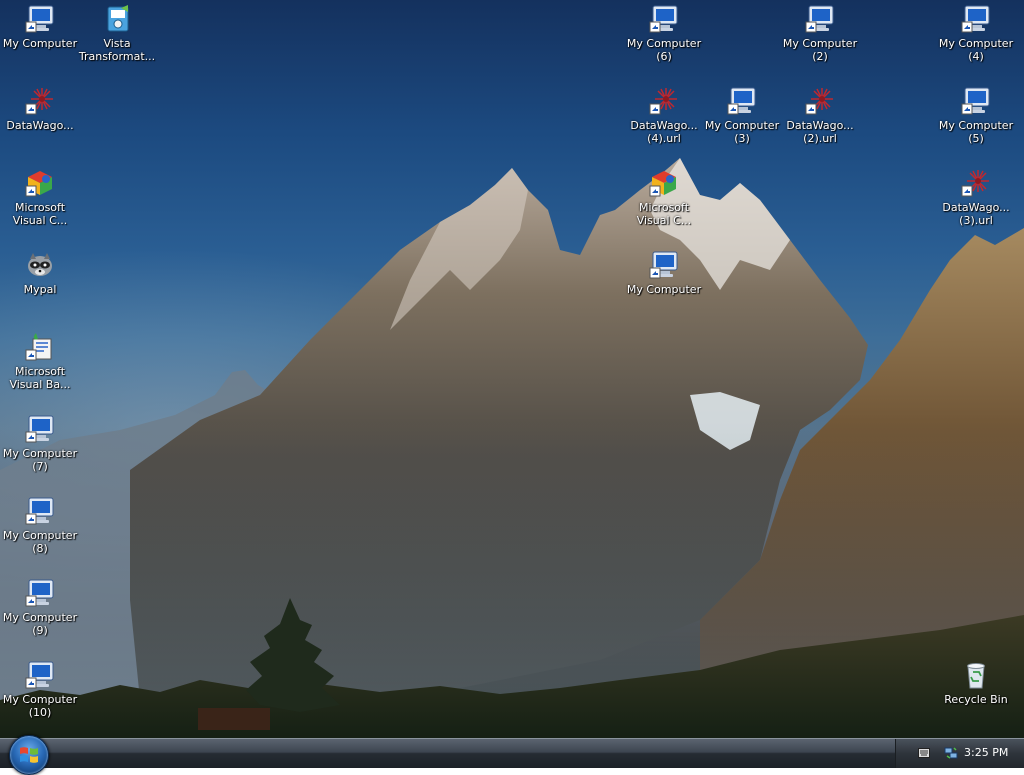 This screenshot has height=775, width=1024. What do you see at coordinates (976, 676) in the screenshot?
I see `recycle-bin-icon` at bounding box center [976, 676].